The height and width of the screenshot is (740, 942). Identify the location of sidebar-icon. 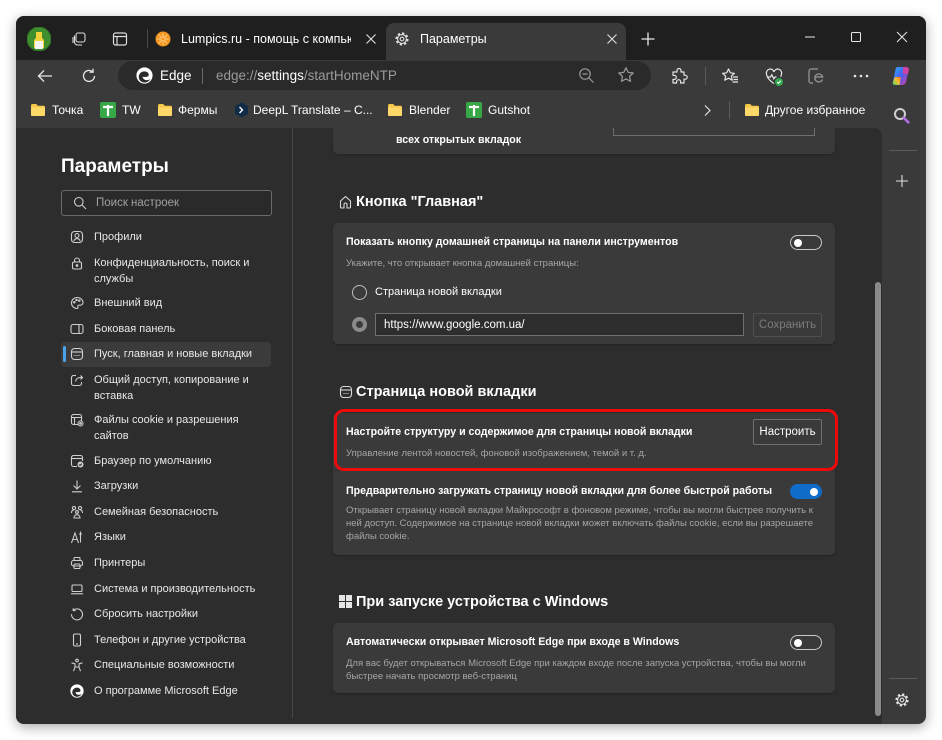
(77, 329).